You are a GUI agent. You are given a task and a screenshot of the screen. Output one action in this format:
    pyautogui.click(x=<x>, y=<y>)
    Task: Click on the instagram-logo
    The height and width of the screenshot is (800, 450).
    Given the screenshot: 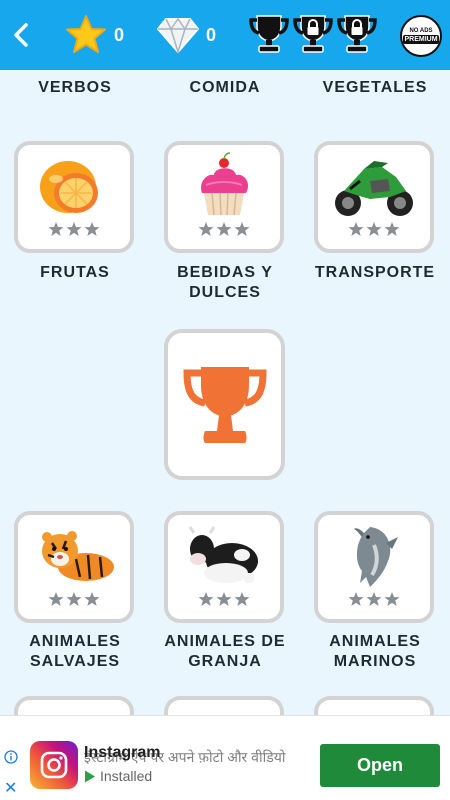 What is the action you would take?
    pyautogui.click(x=54, y=765)
    